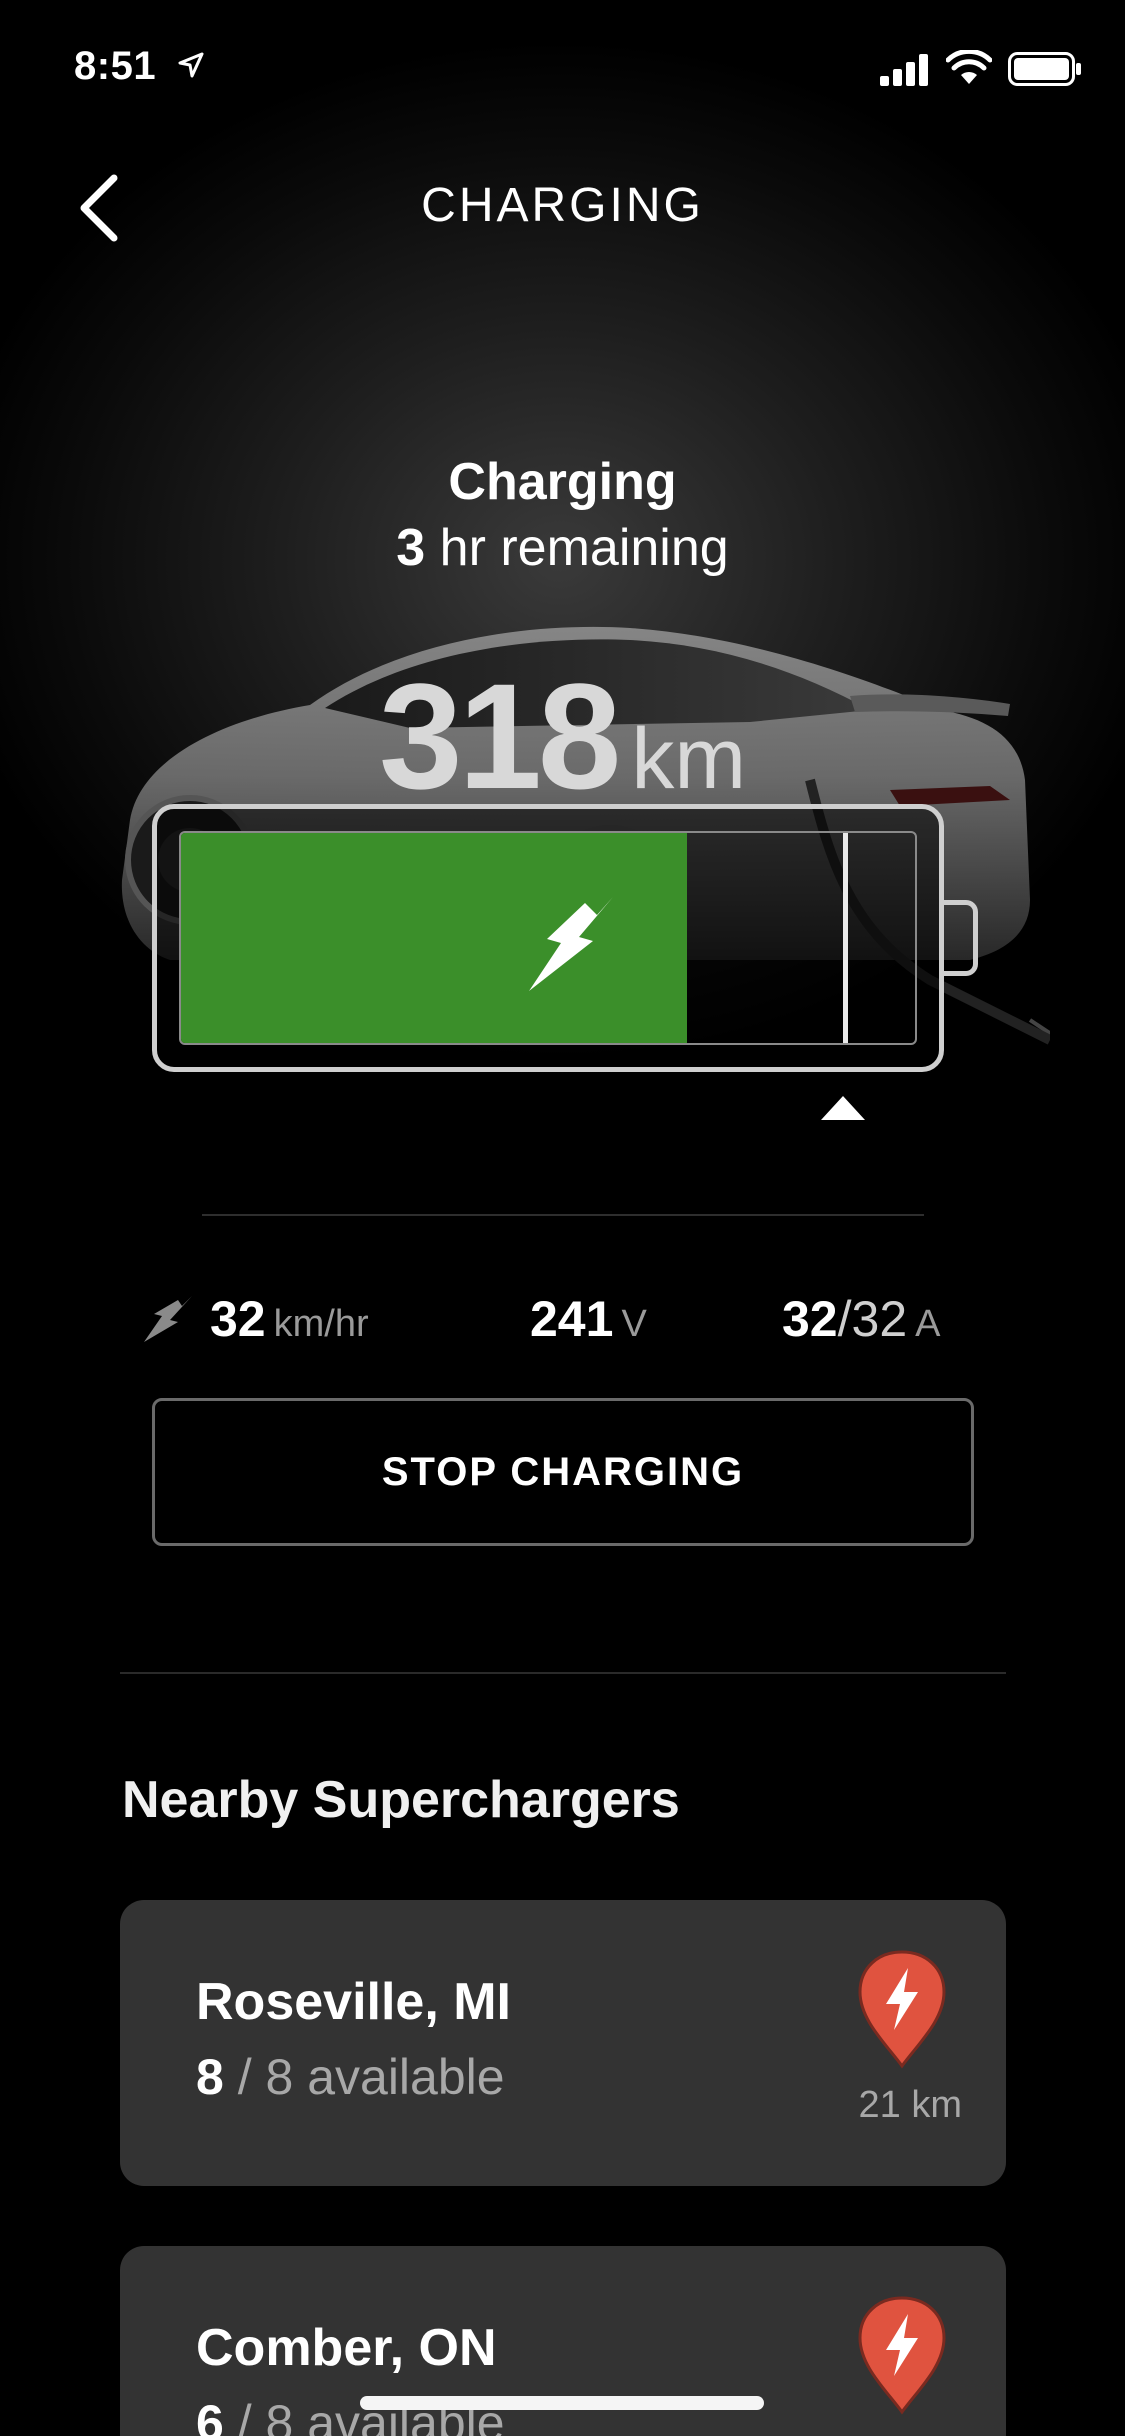 This screenshot has width=1125, height=2436. I want to click on lightning-bolt-icon, so click(571, 944).